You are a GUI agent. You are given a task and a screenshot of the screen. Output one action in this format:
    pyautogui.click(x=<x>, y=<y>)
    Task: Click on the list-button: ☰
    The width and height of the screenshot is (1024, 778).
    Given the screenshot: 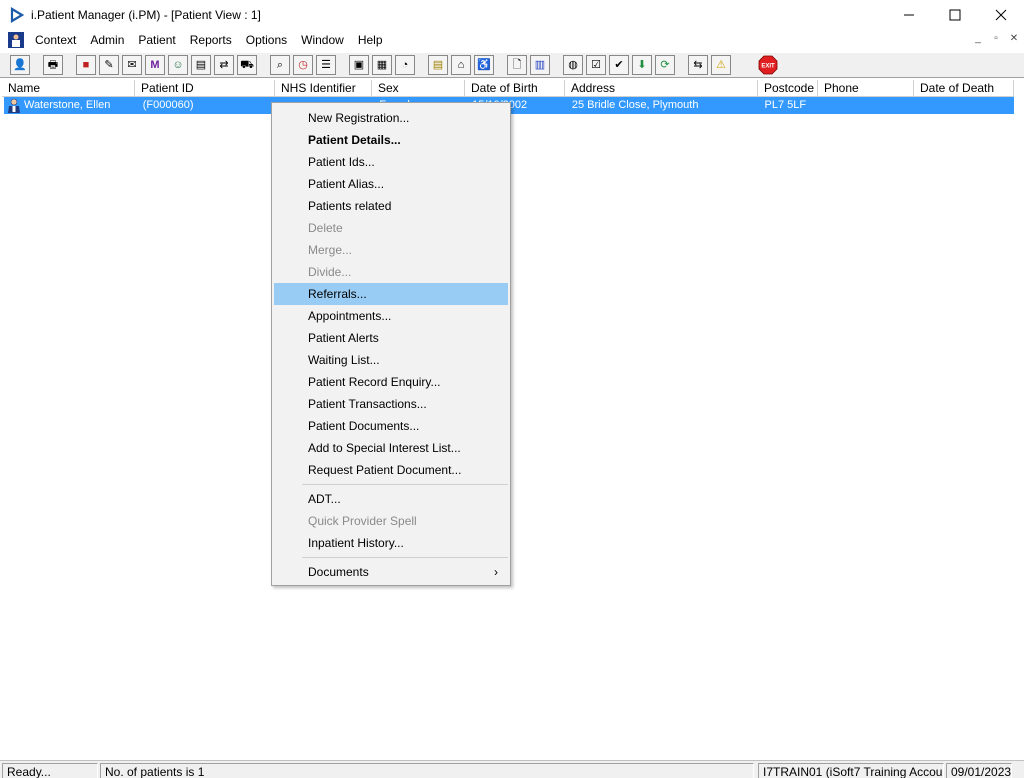 What is the action you would take?
    pyautogui.click(x=326, y=65)
    